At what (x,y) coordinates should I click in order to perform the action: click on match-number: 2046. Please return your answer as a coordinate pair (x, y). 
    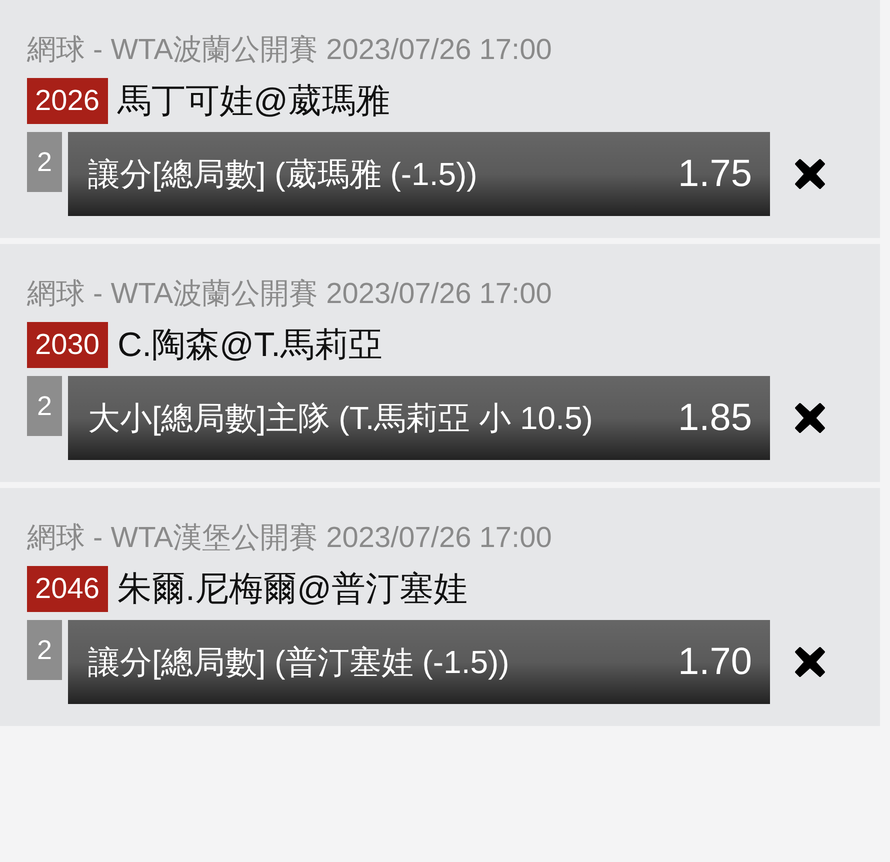
    Looking at the image, I should click on (67, 589).